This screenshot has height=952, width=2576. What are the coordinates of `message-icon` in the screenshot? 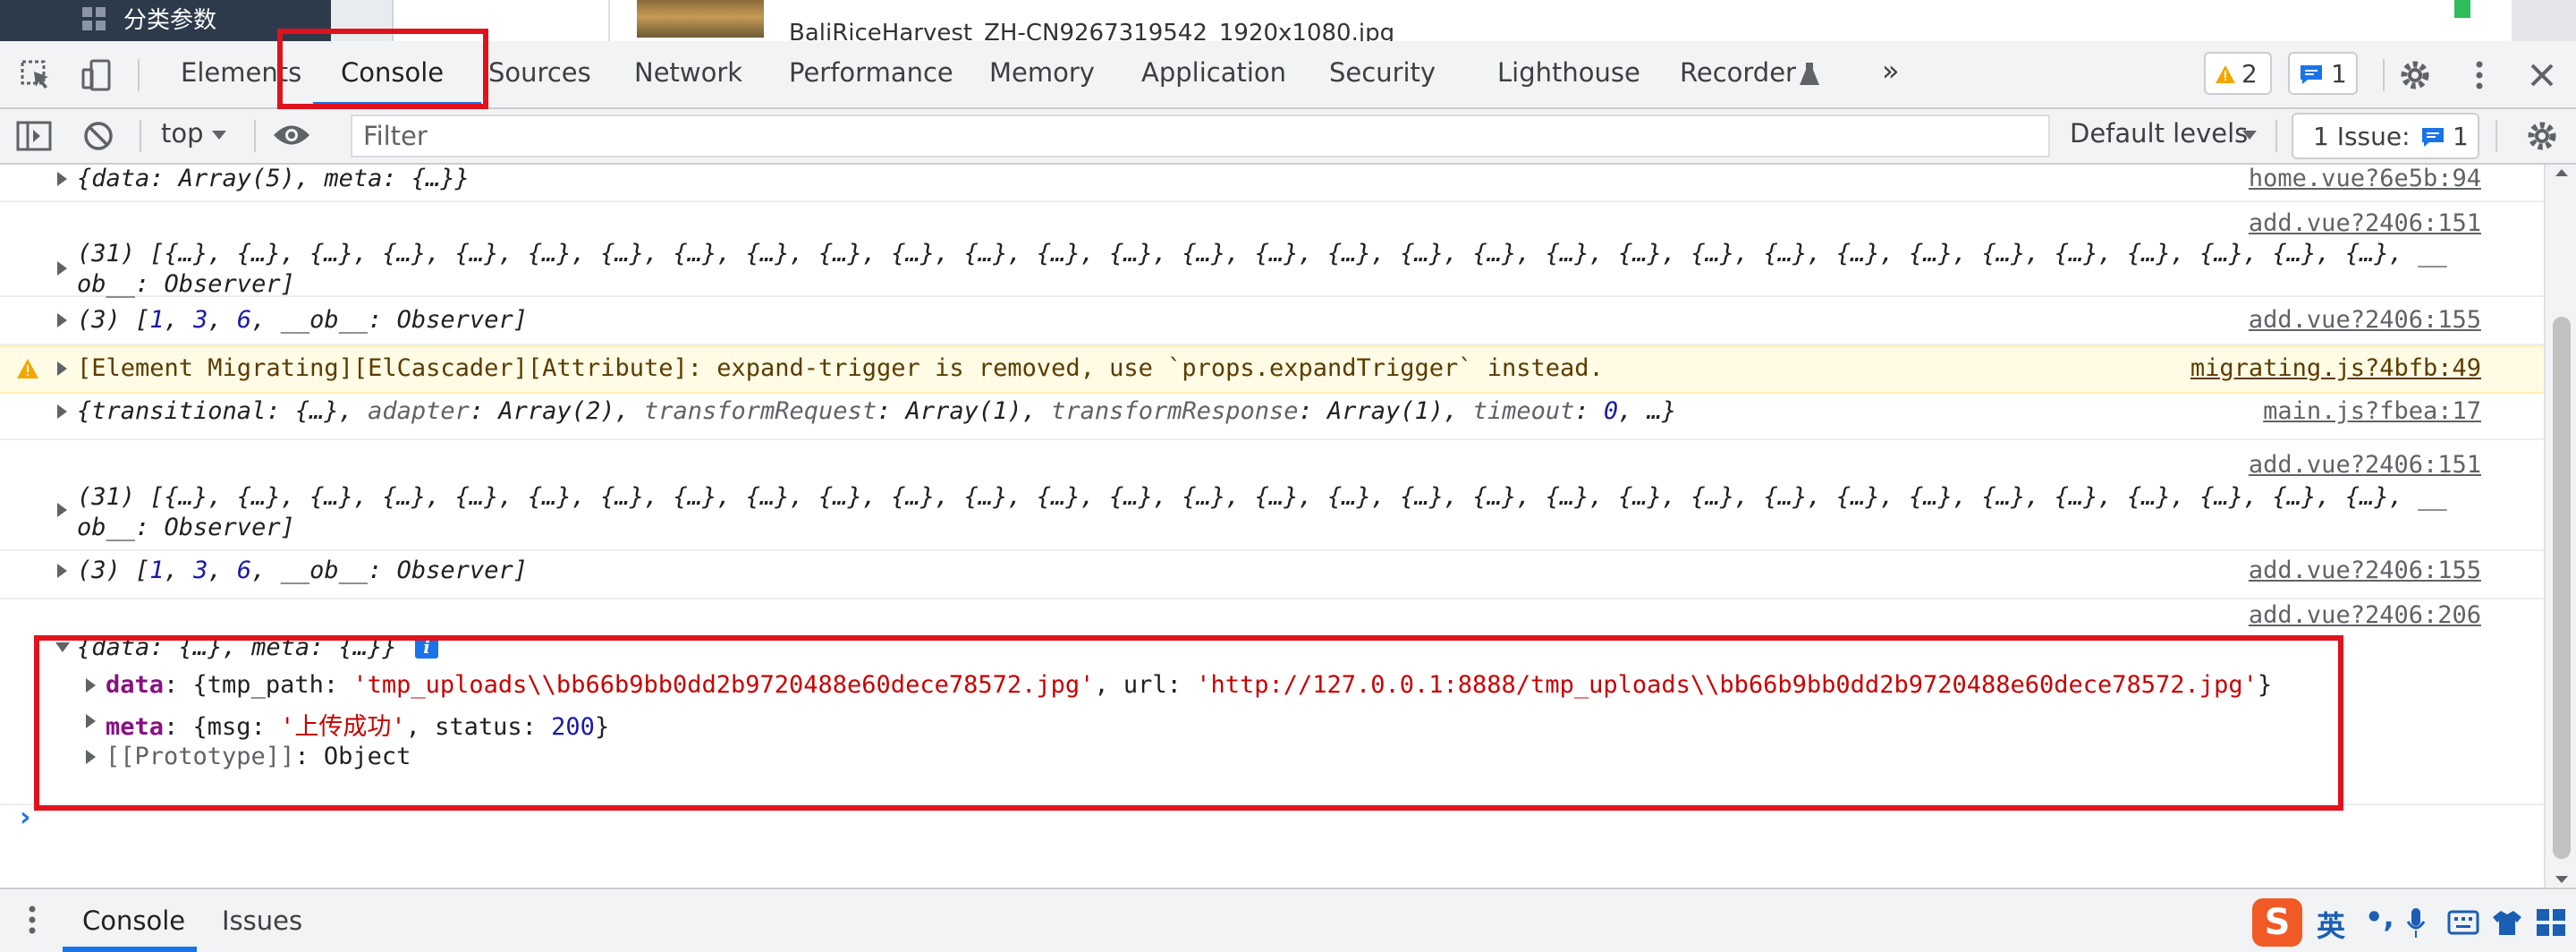 It's located at (2433, 137).